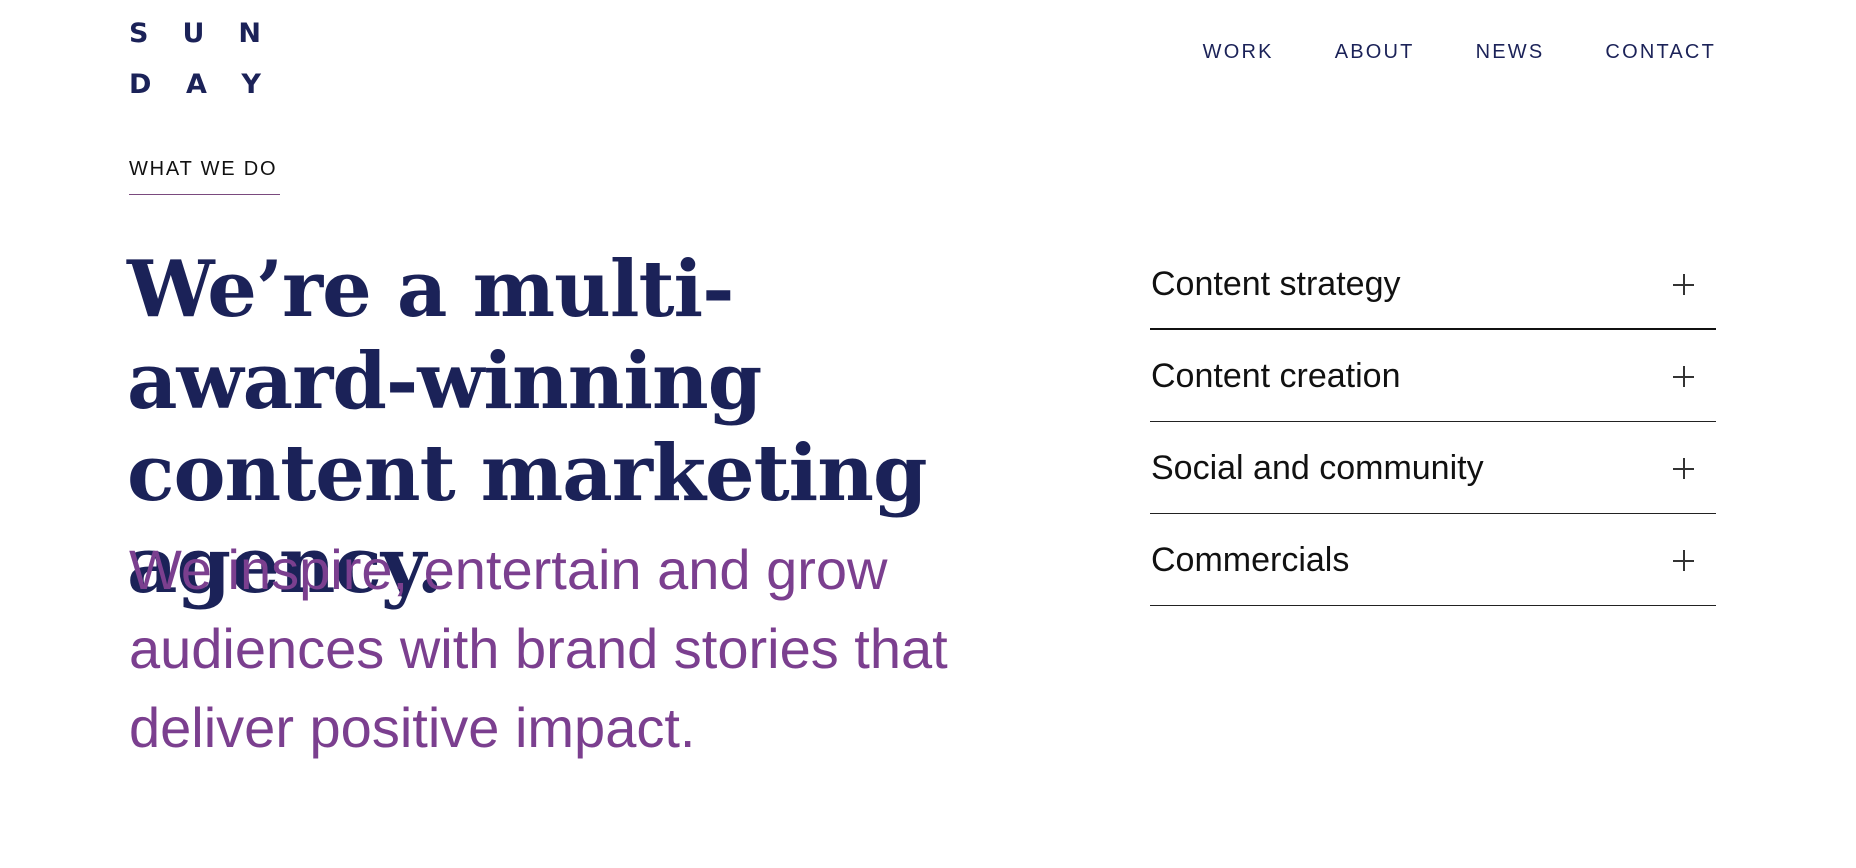  Describe the element at coordinates (1433, 560) in the screenshot. I see `accordion-item-commercials: Commercials` at that location.